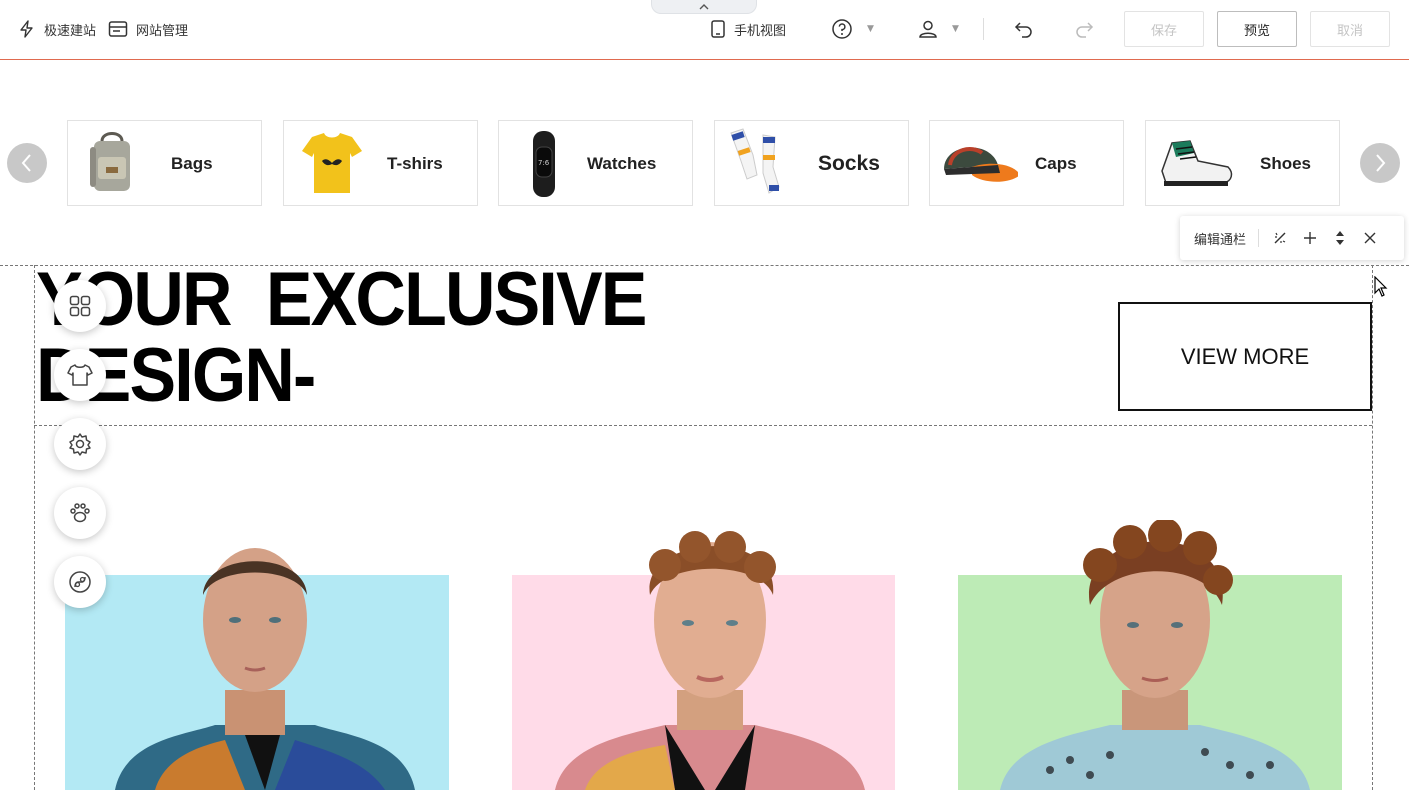  I want to click on links-button, so click(80, 582).